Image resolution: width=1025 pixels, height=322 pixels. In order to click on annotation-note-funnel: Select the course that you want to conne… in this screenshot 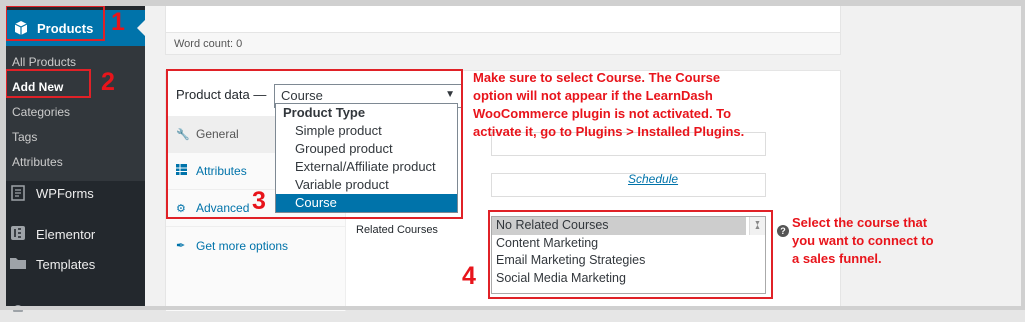, I will do `click(863, 241)`.